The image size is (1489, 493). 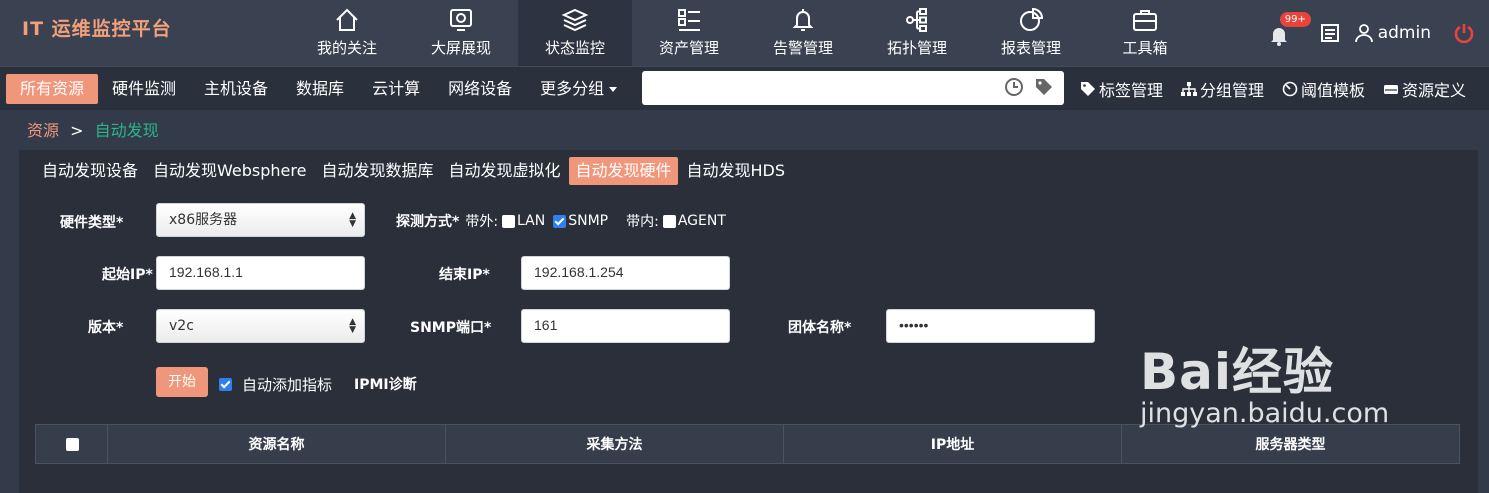 What do you see at coordinates (689, 33) in the screenshot?
I see `nav-asset-mgmt: 资产管理` at bounding box center [689, 33].